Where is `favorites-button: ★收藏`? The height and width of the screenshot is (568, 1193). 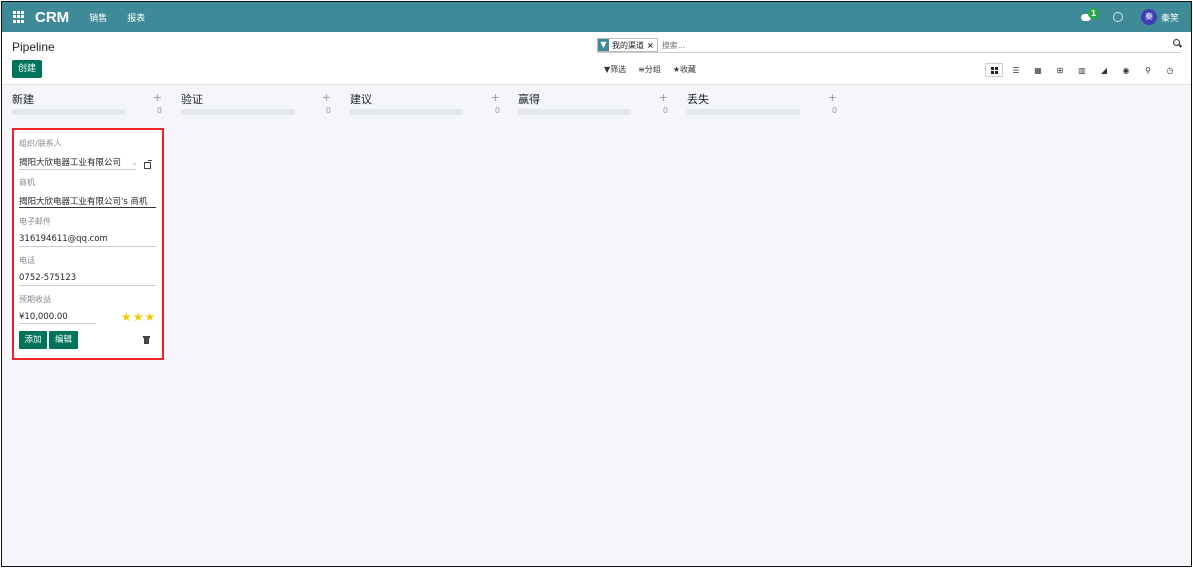
favorites-button: ★收藏 is located at coordinates (684, 69).